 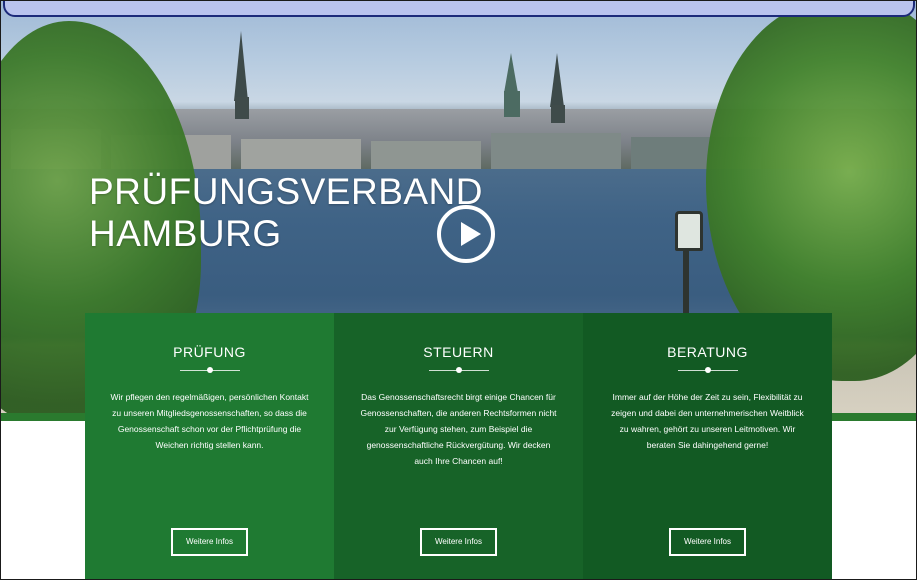 I want to click on card-title: STEUERN, so click(x=458, y=352).